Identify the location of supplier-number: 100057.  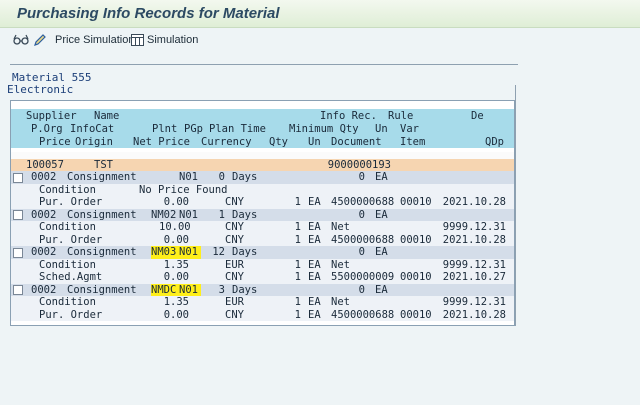
(45, 164).